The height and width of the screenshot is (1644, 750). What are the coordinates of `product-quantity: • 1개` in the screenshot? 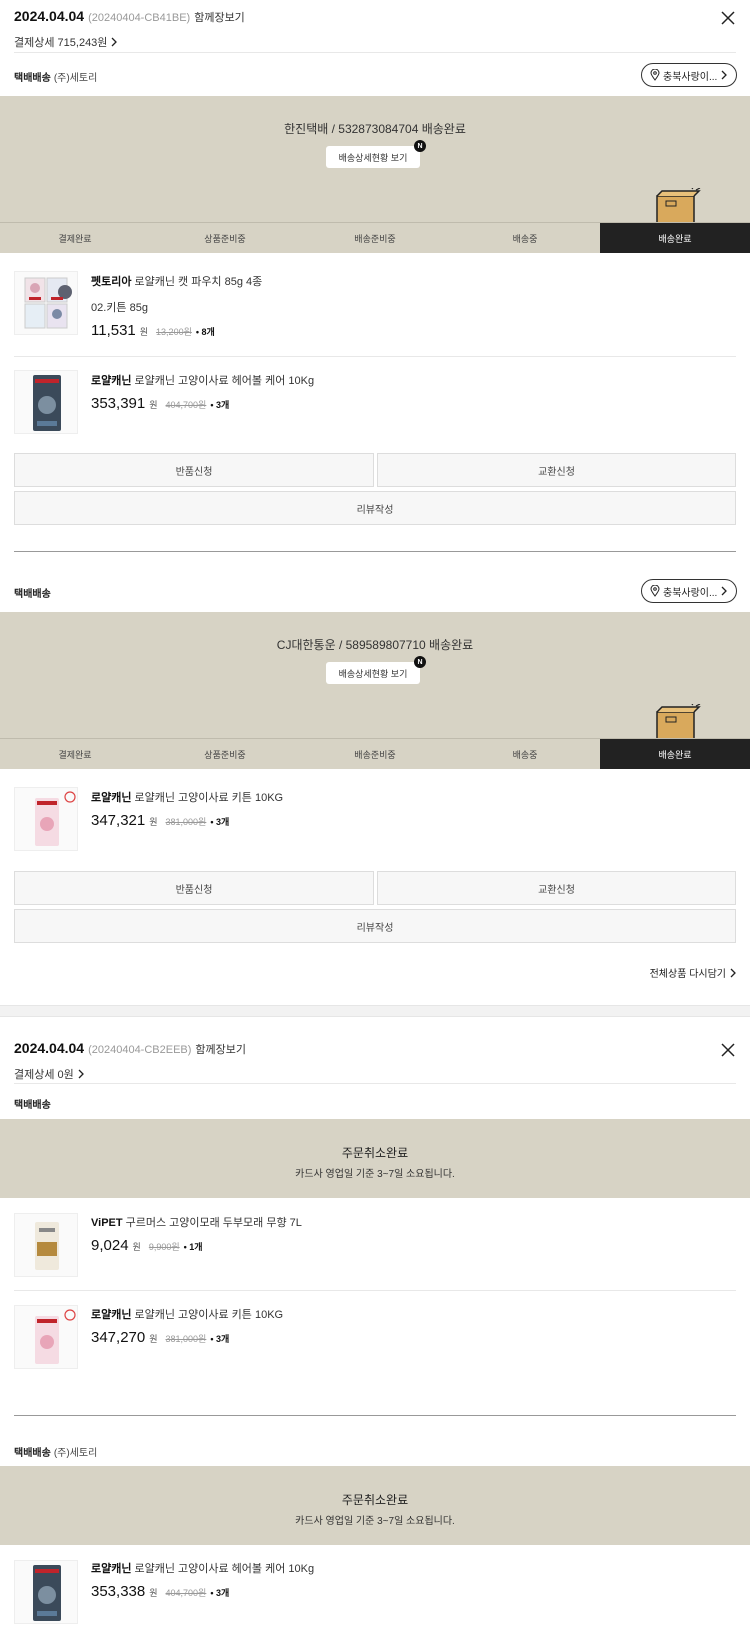 It's located at (193, 1247).